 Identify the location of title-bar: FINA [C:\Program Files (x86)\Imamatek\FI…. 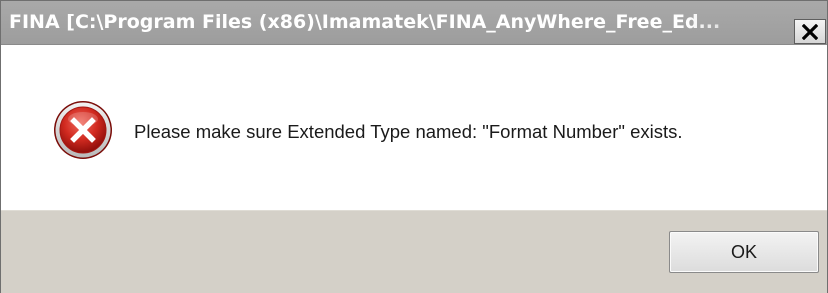
(414, 23).